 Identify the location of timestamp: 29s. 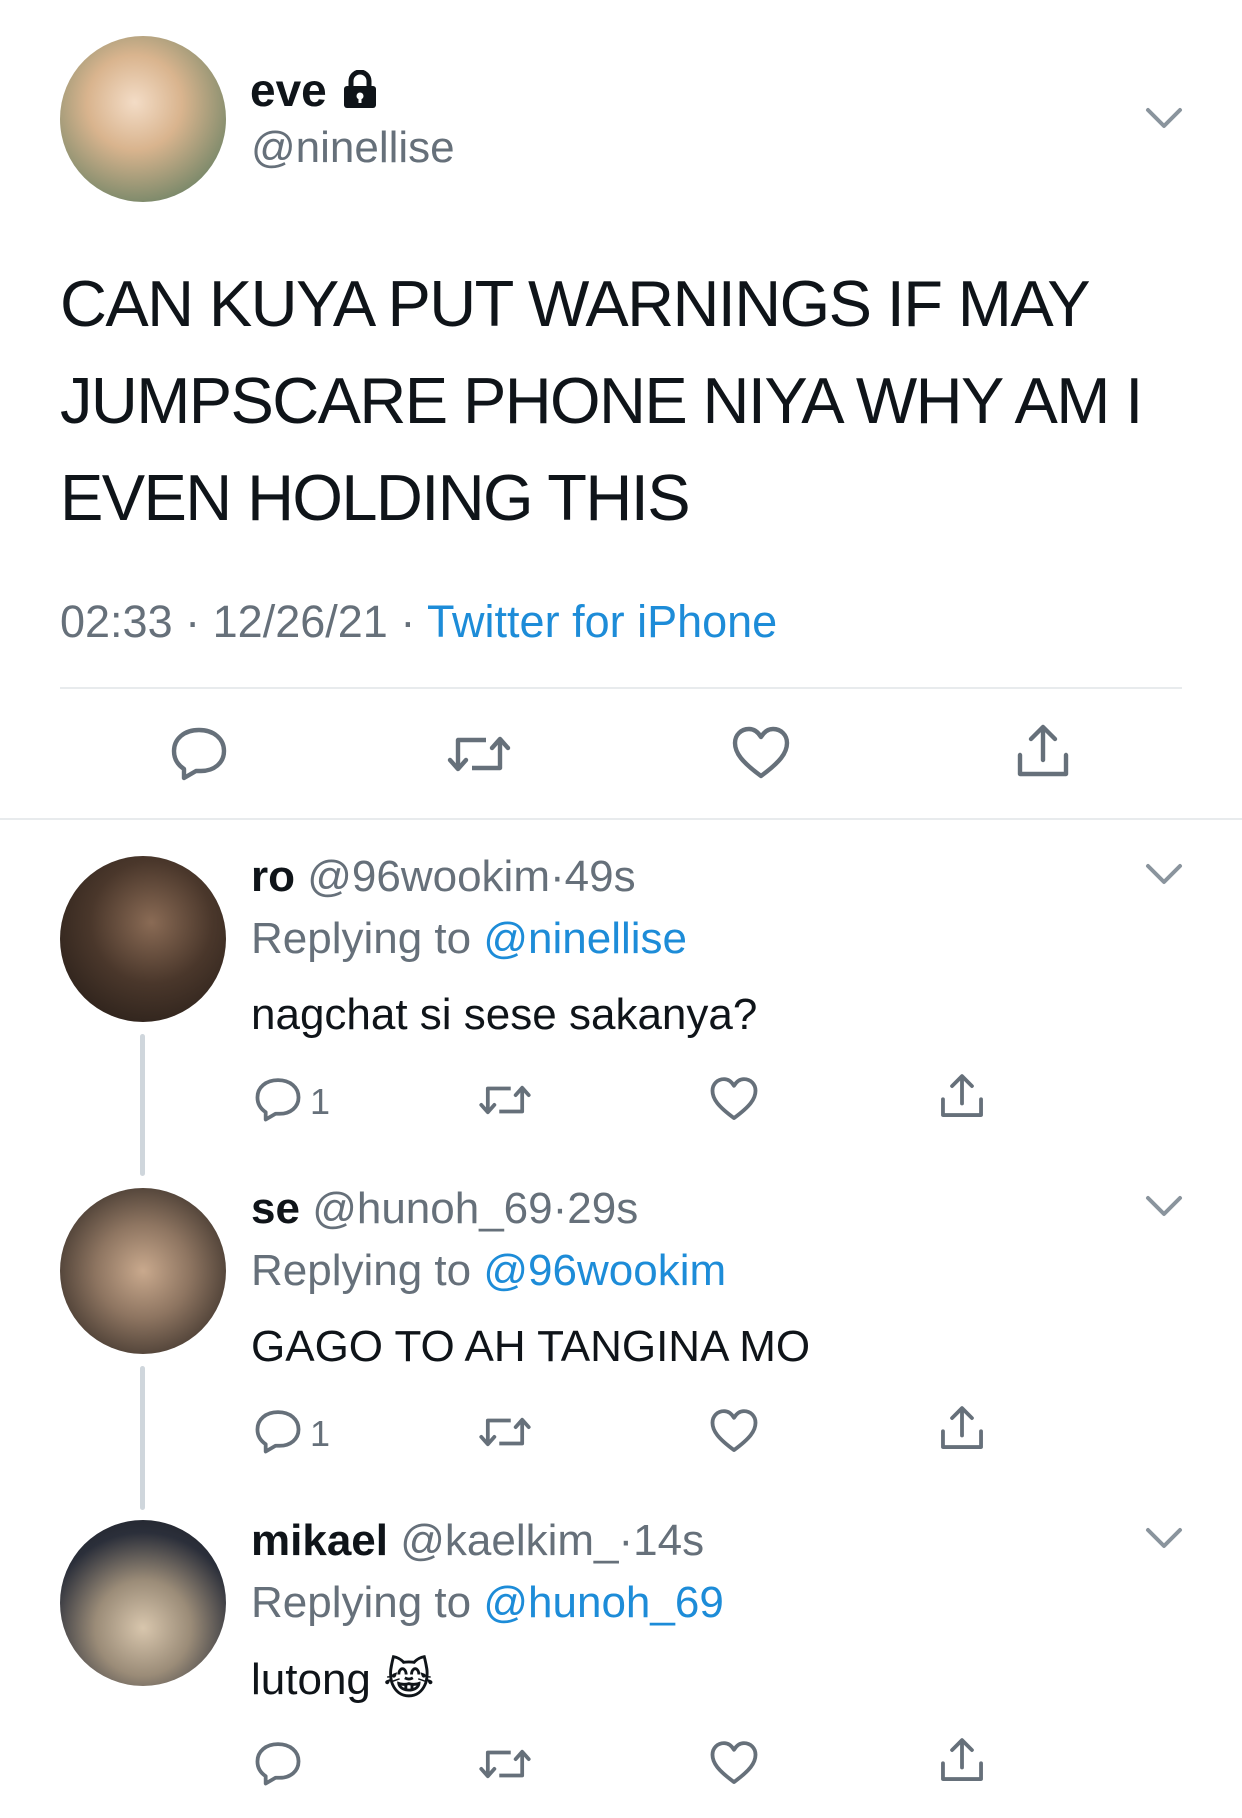
(603, 1208).